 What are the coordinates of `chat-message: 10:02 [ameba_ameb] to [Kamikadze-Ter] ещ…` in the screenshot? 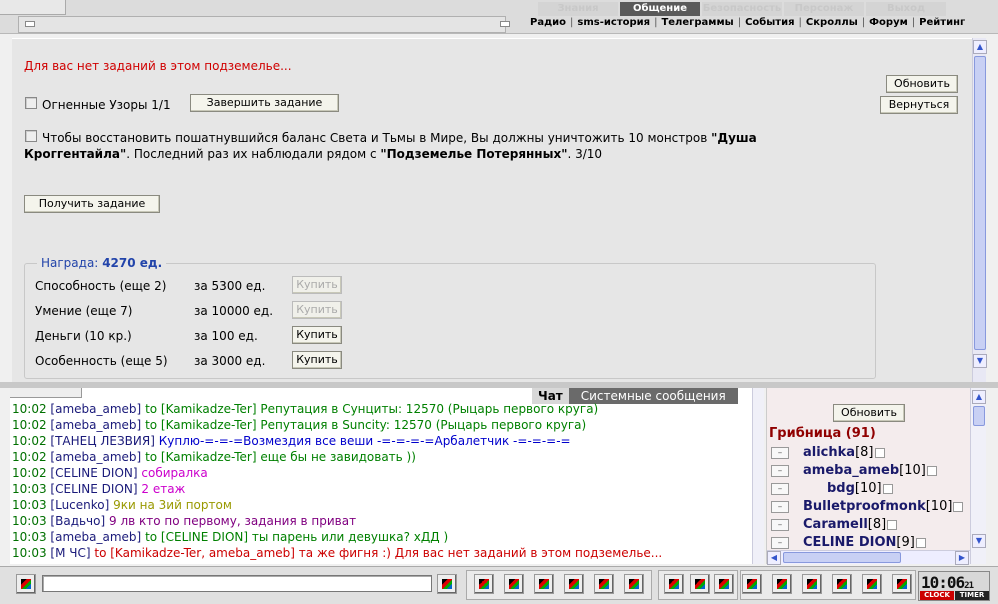 It's located at (381, 457).